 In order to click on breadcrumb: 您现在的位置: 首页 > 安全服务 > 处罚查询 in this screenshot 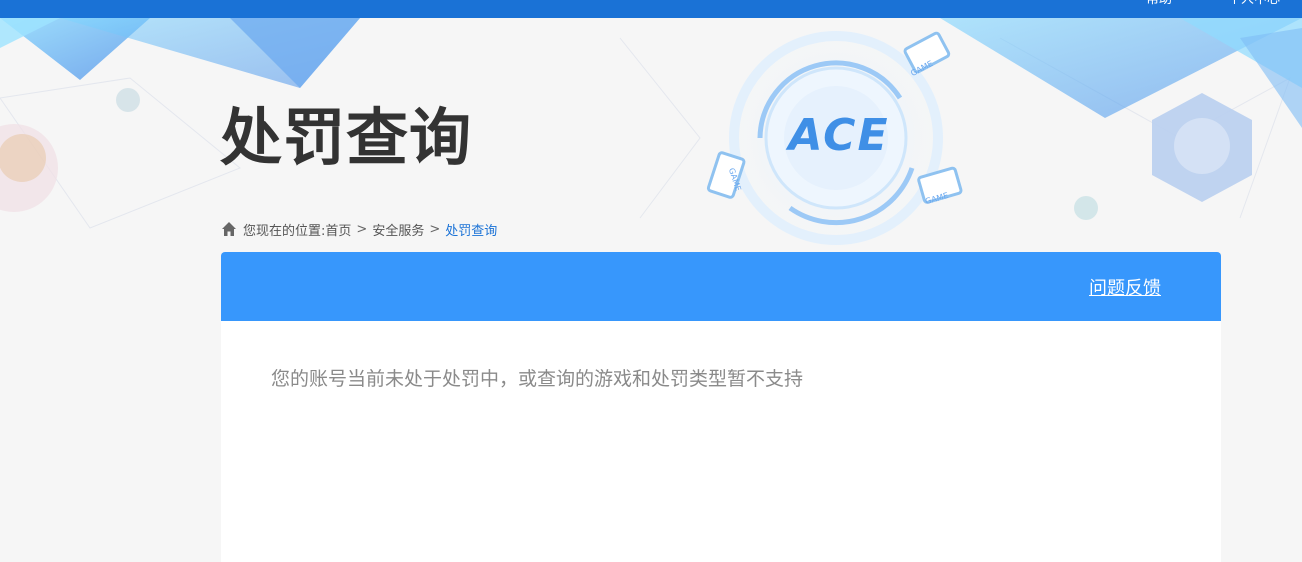, I will do `click(359, 229)`.